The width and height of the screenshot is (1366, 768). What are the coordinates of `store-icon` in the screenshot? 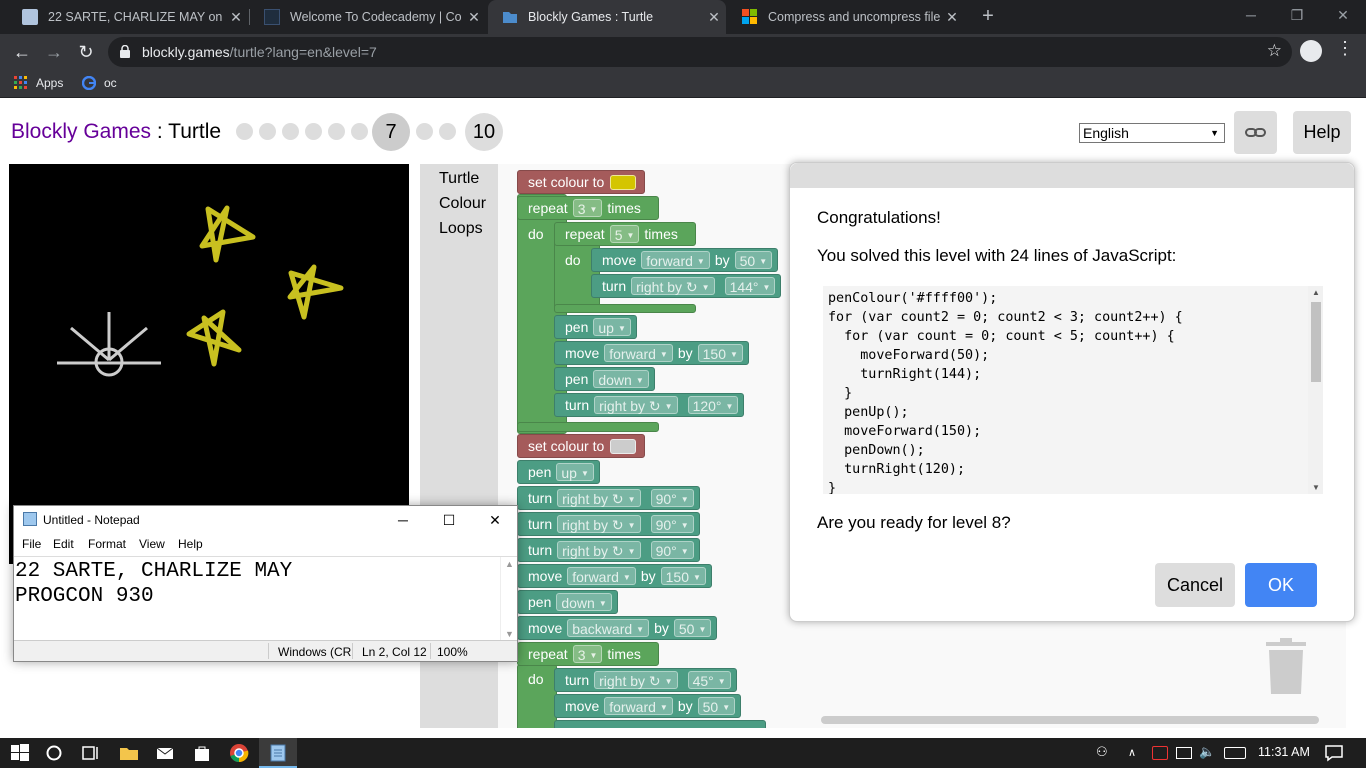 It's located at (202, 753).